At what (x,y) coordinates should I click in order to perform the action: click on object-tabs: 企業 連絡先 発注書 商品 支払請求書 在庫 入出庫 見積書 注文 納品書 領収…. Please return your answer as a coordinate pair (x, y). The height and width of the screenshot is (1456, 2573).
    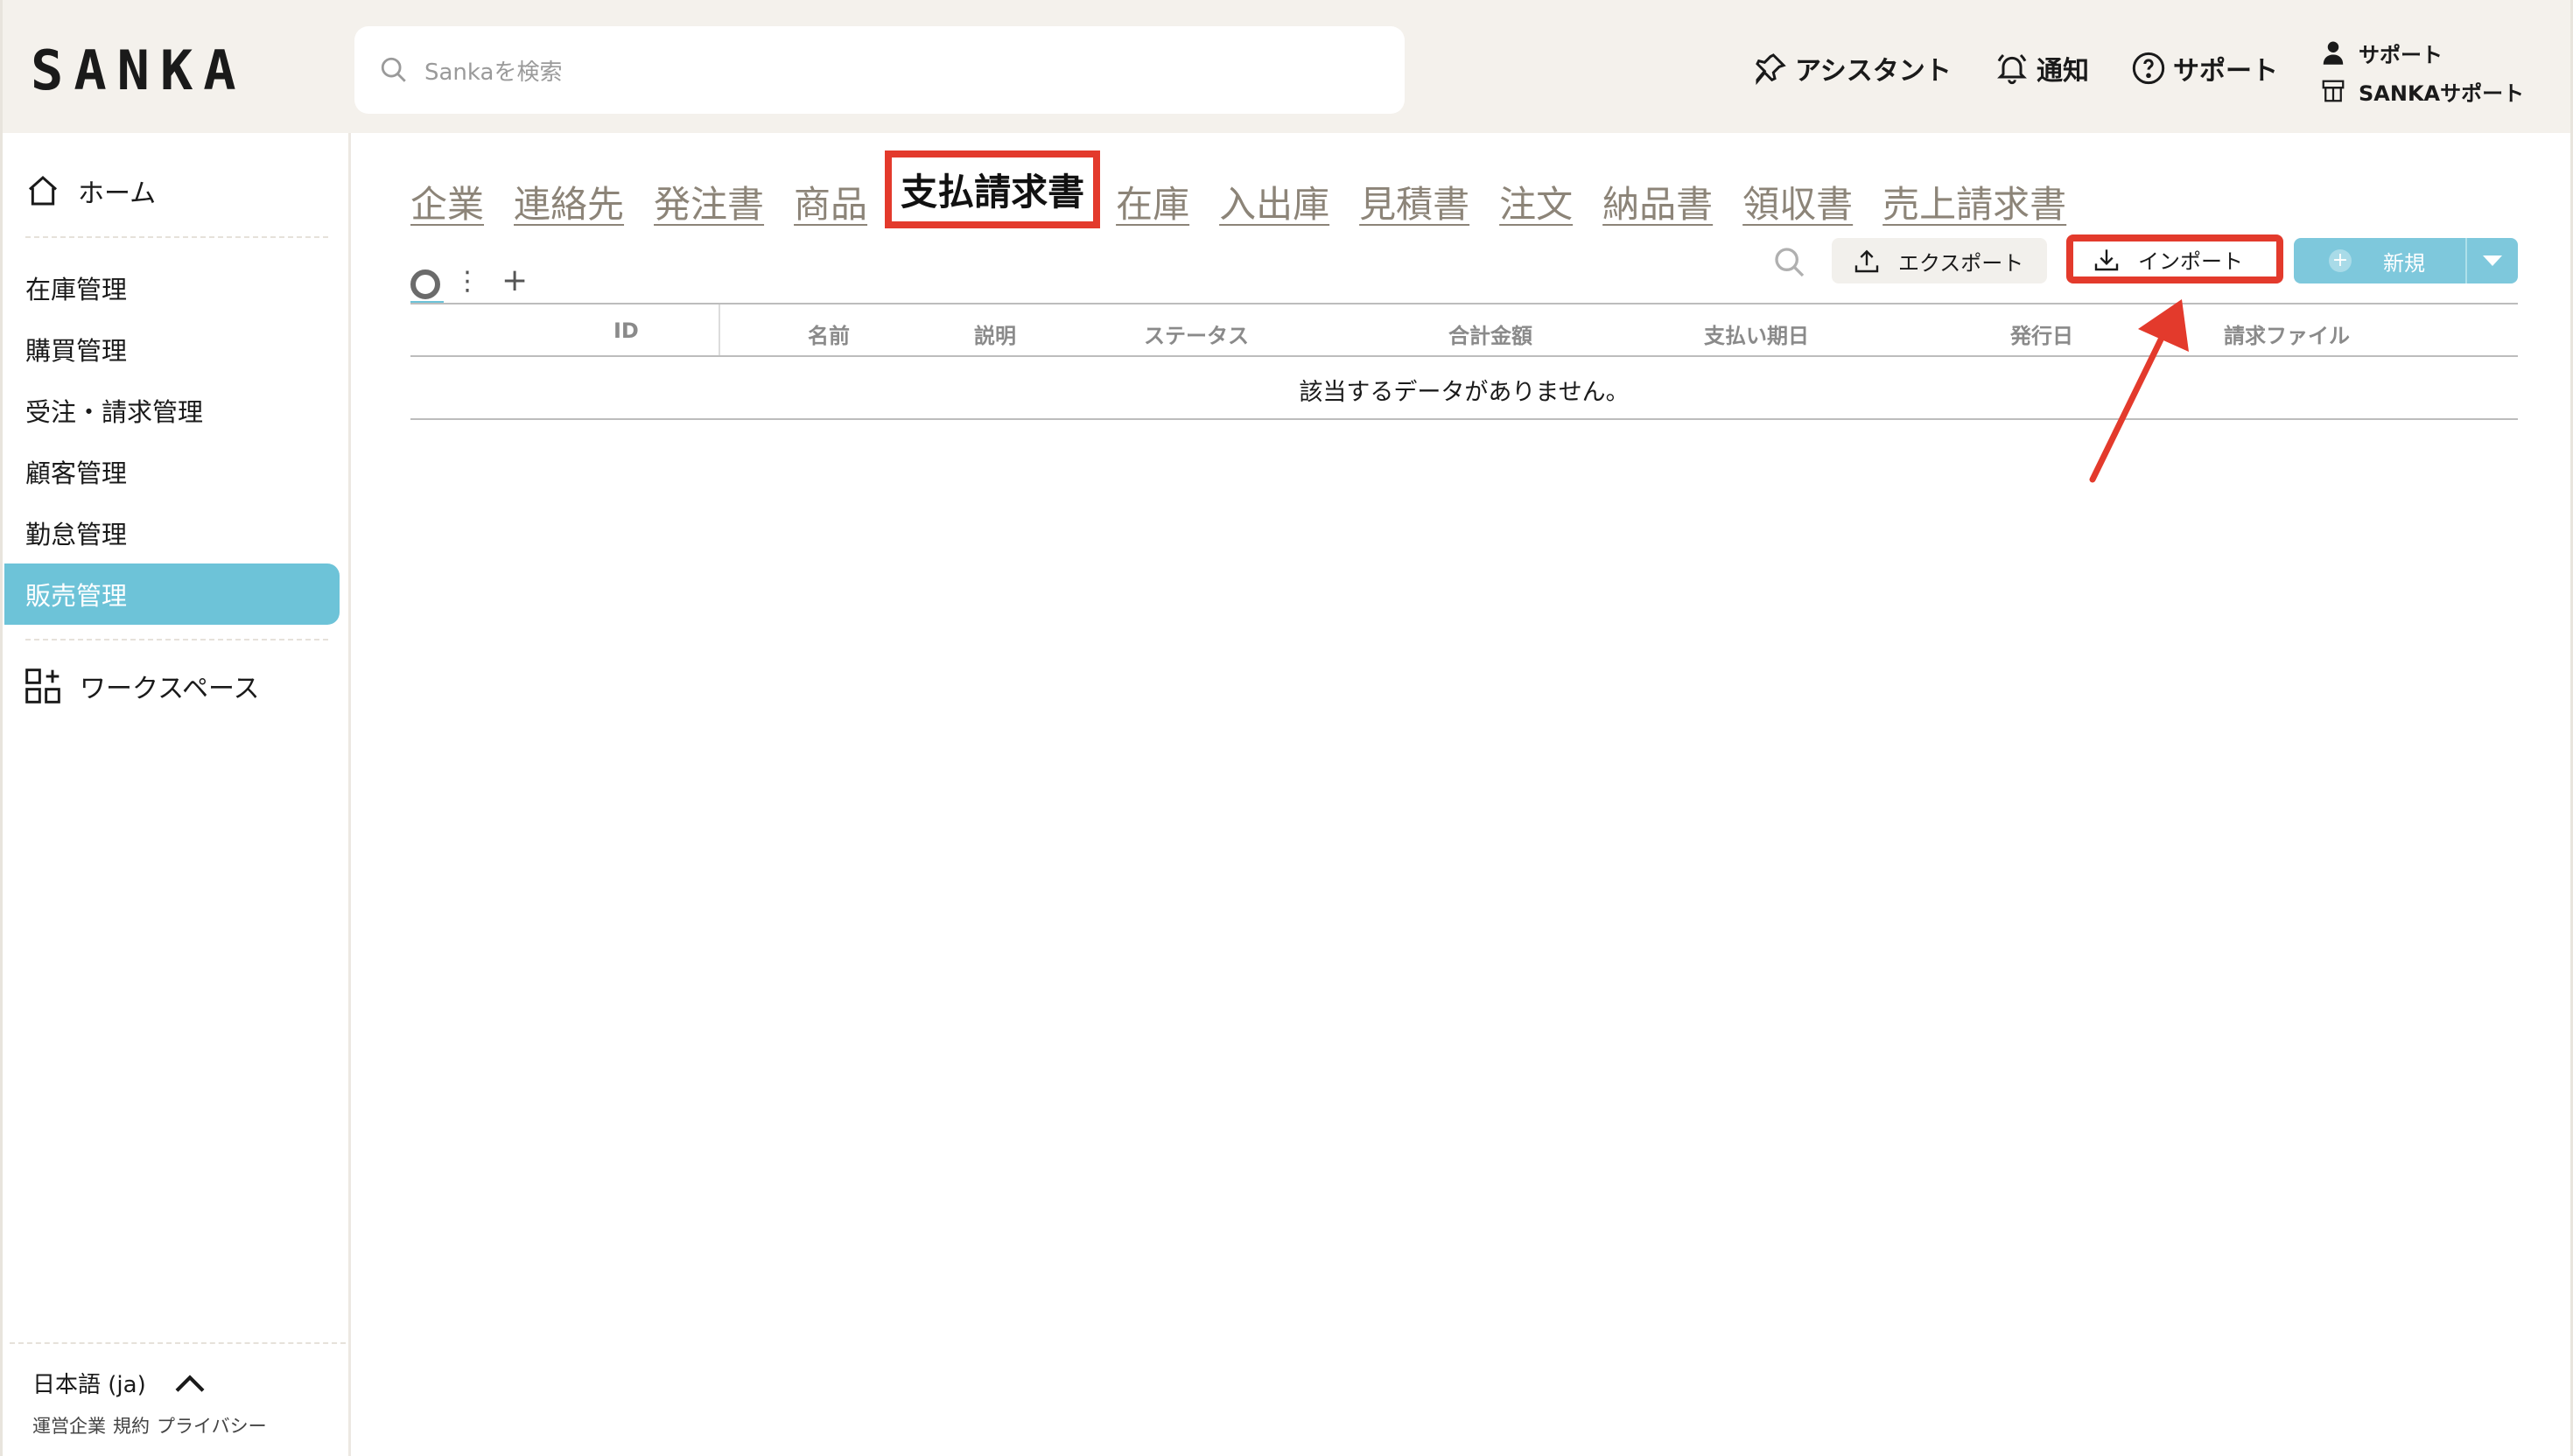
    Looking at the image, I should click on (1253, 189).